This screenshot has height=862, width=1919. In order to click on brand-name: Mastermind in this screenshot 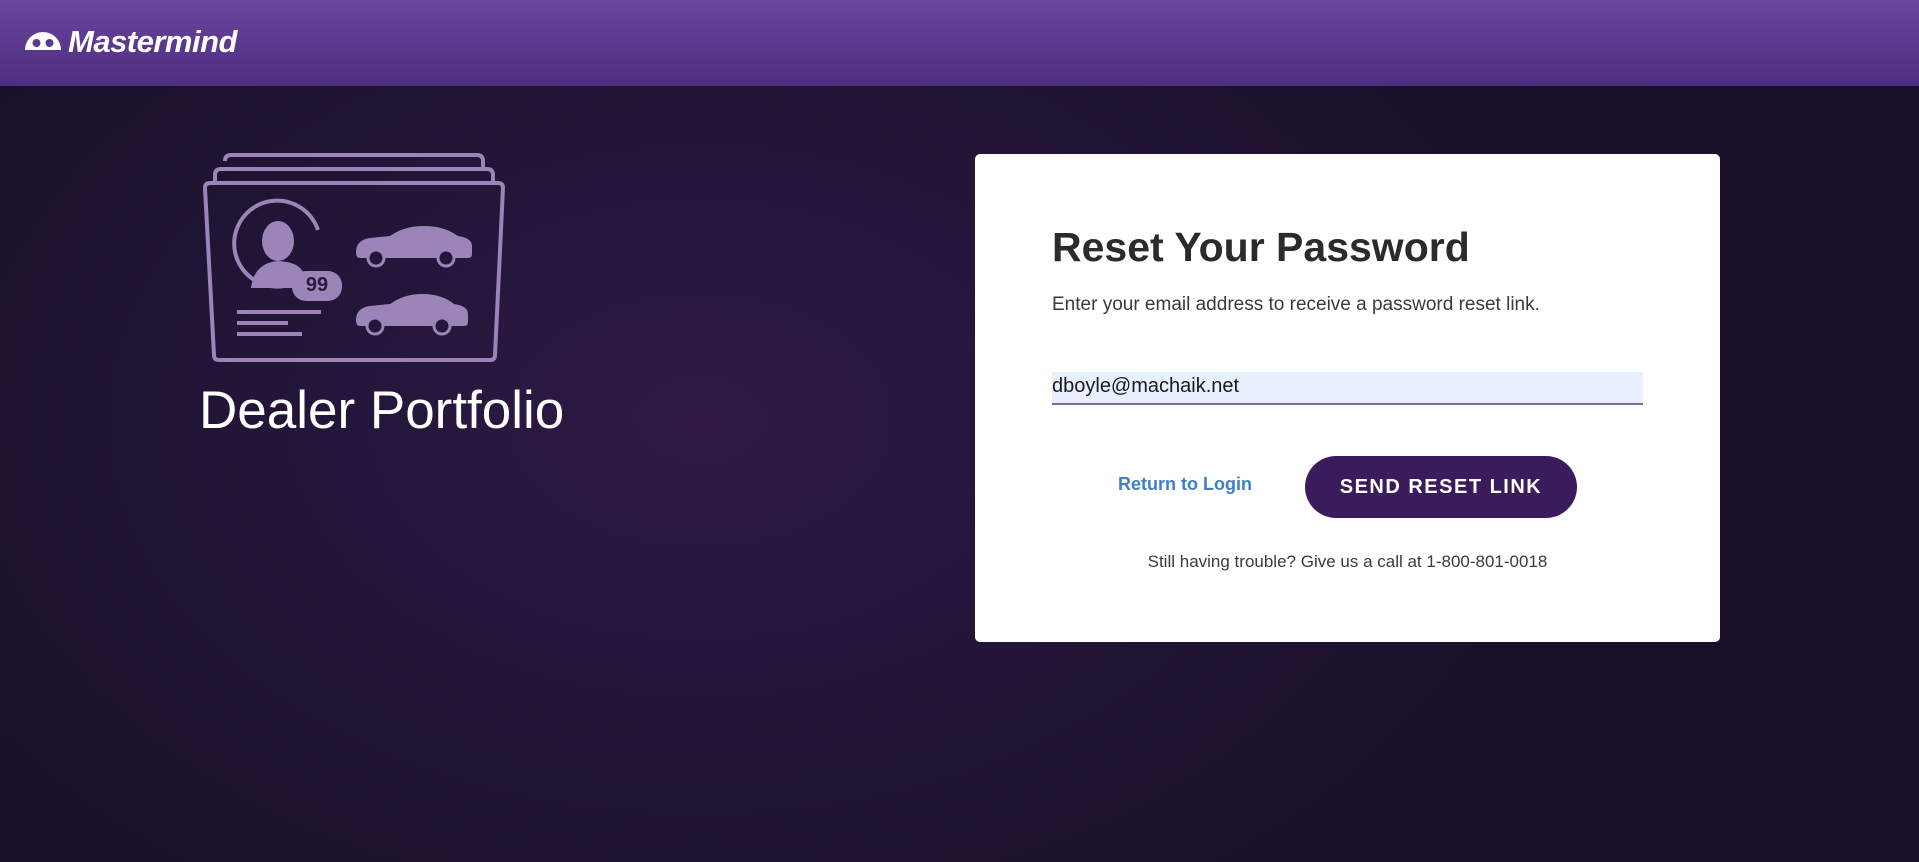, I will do `click(152, 41)`.